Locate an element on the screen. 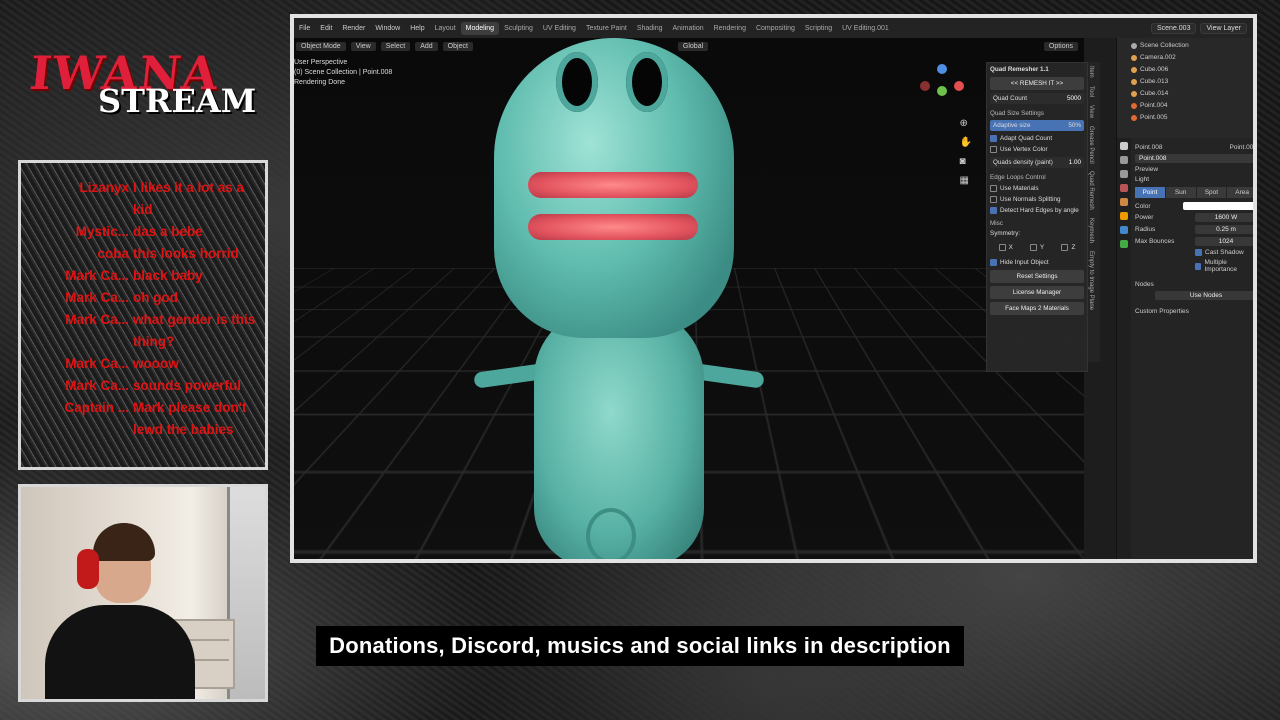 The width and height of the screenshot is (1280, 720). tab-shading: Shading is located at coordinates (650, 28).